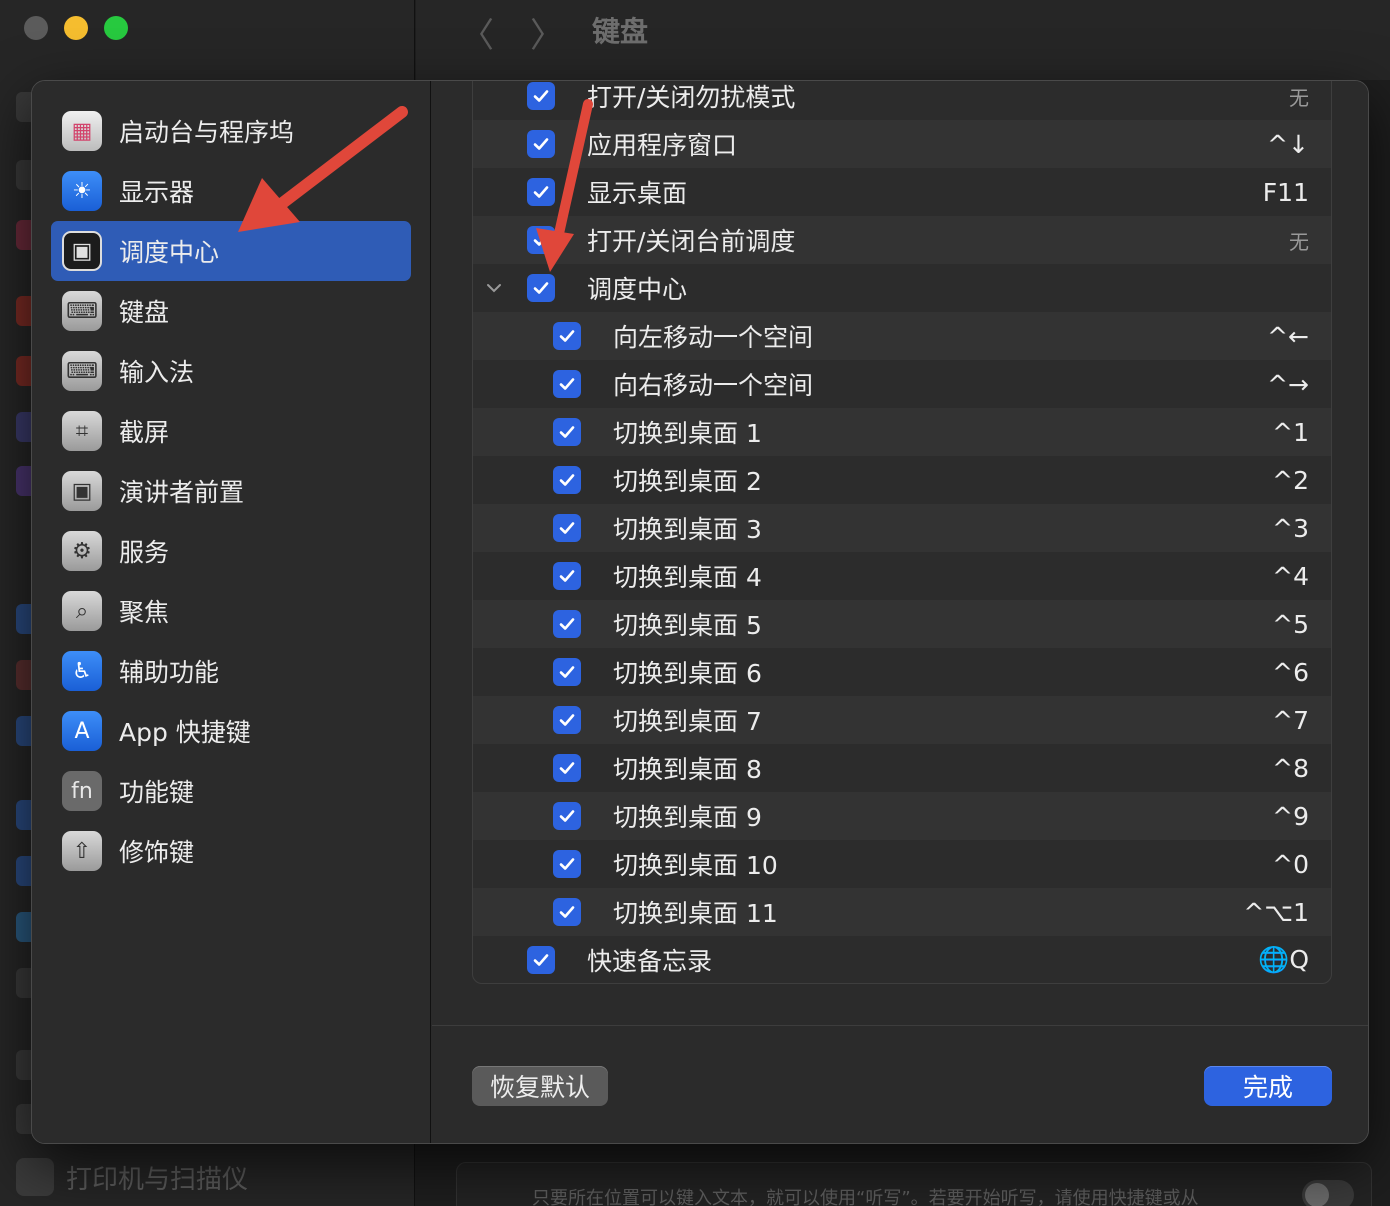  Describe the element at coordinates (1283, 960) in the screenshot. I see `shortcut-key-combo: 🌐Q` at that location.